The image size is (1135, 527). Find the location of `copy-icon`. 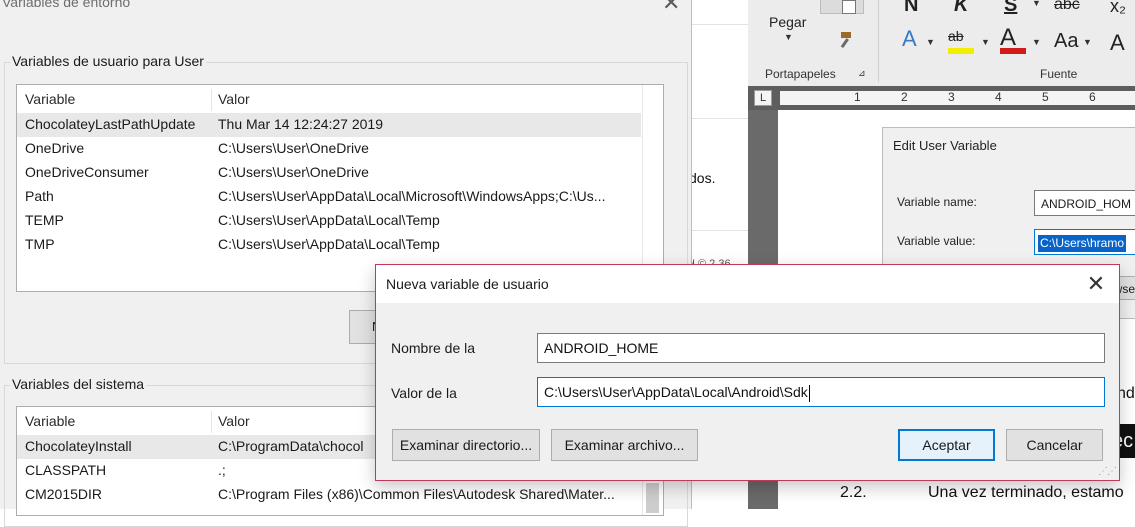

copy-icon is located at coordinates (849, 7).